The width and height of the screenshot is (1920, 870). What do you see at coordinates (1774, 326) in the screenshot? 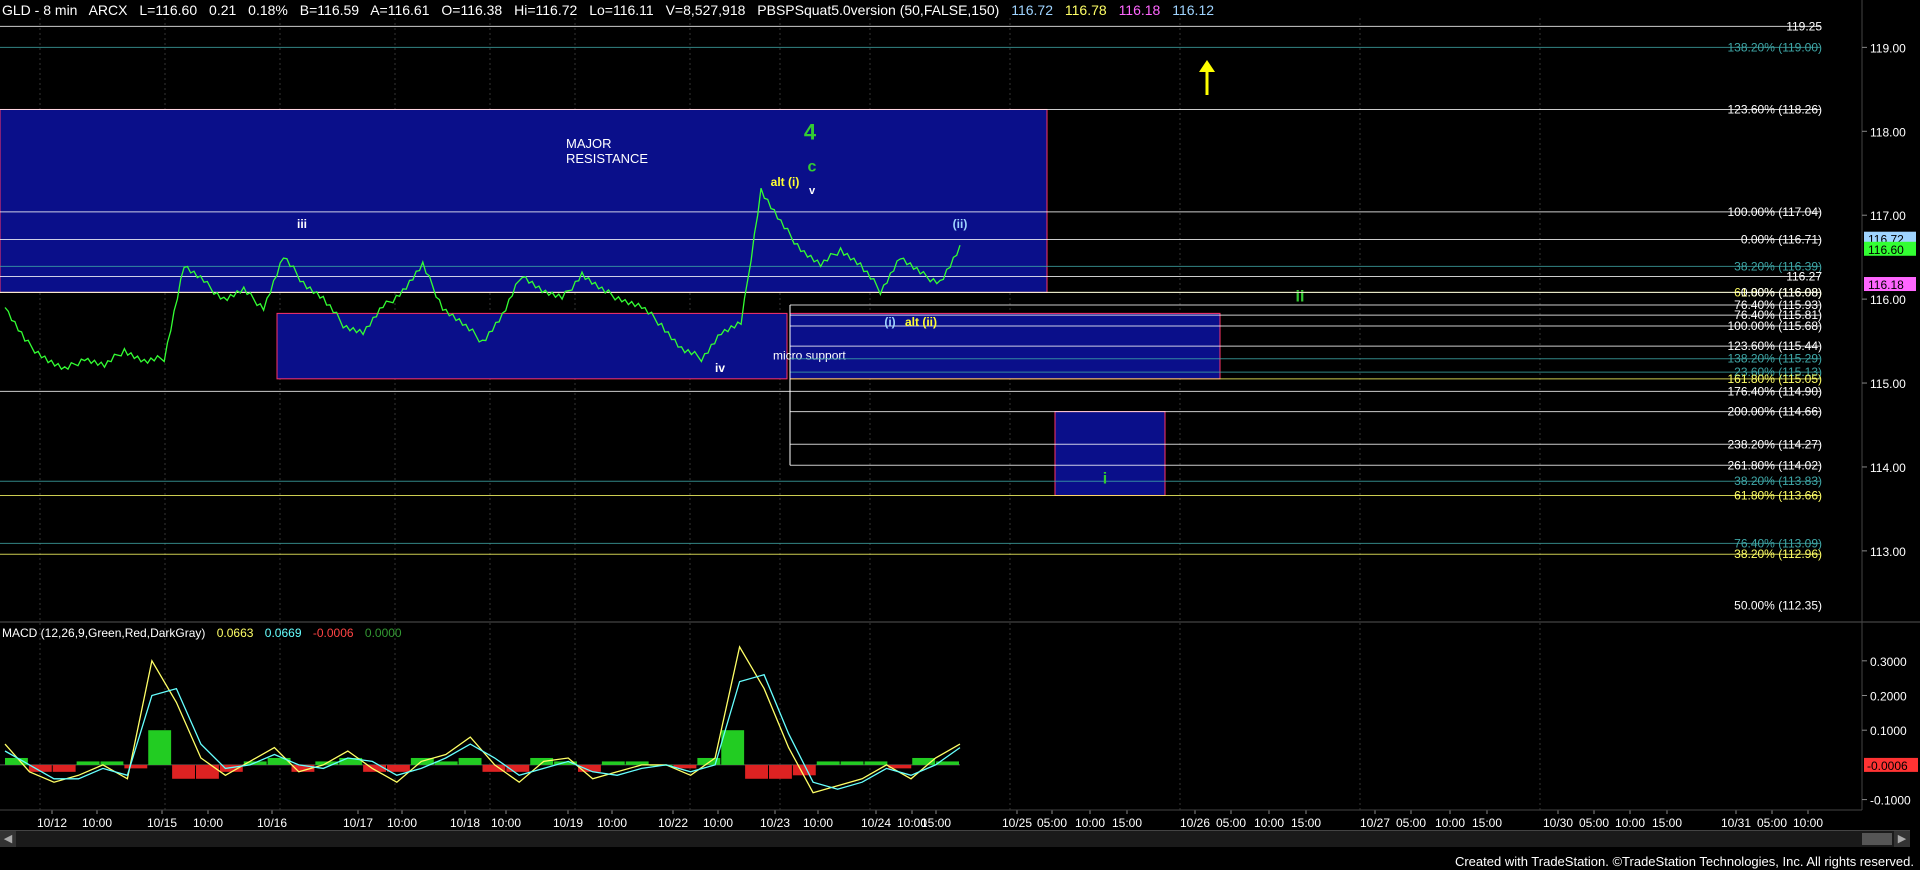
I see `fib-label: 100.00% (115.68)` at bounding box center [1774, 326].